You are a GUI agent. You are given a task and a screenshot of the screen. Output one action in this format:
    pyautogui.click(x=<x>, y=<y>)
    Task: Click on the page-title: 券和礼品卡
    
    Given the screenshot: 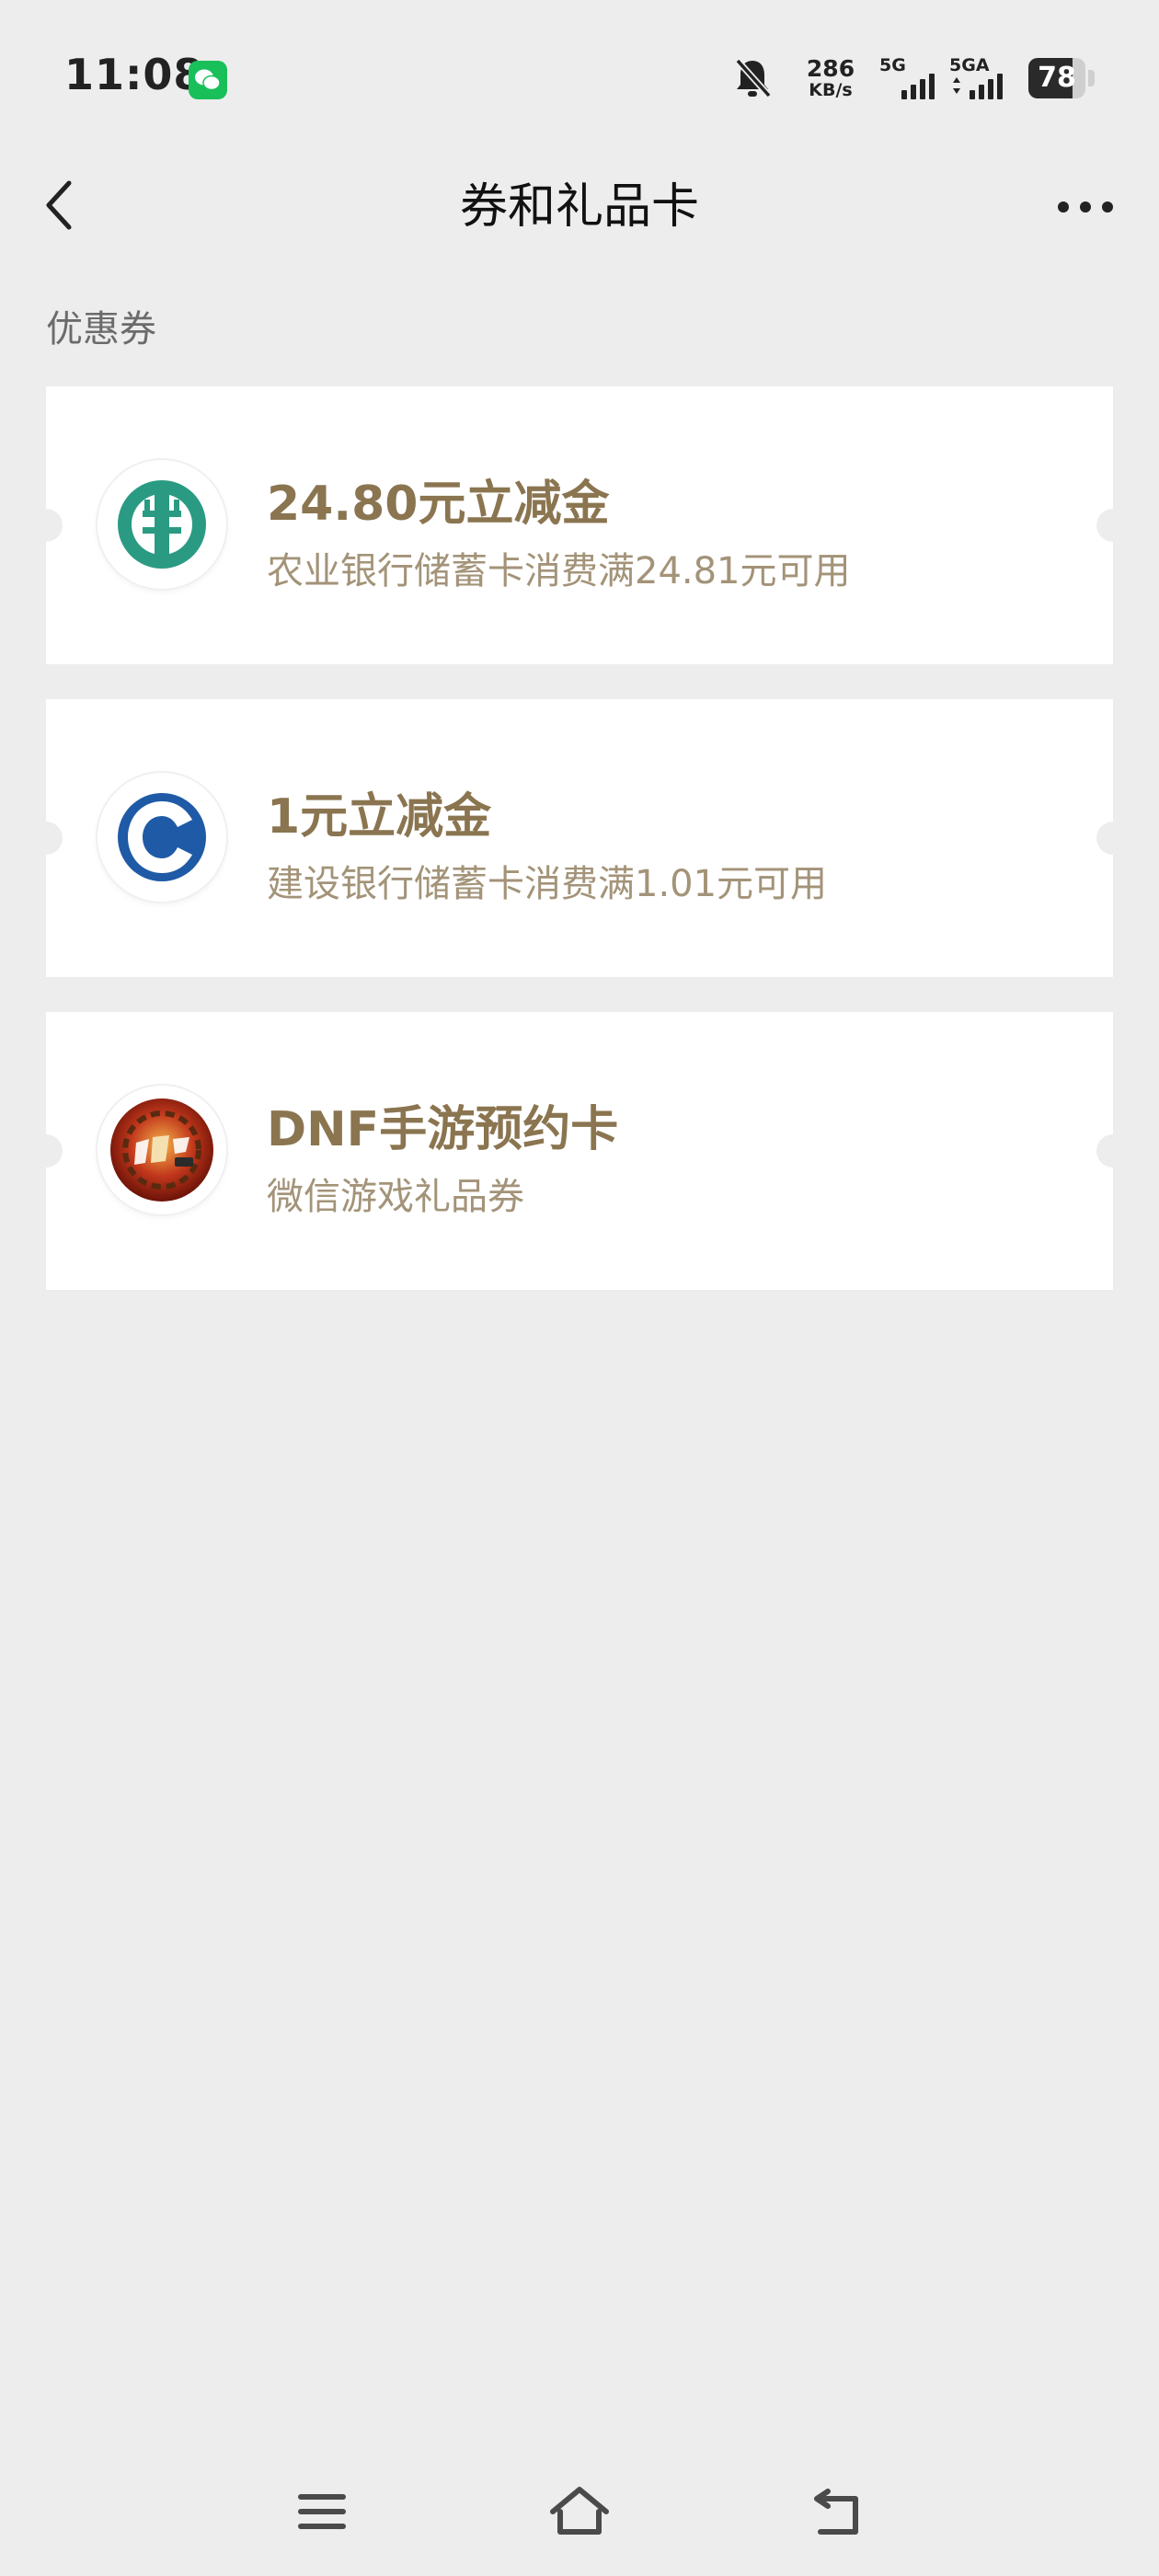 What is the action you would take?
    pyautogui.click(x=579, y=207)
    